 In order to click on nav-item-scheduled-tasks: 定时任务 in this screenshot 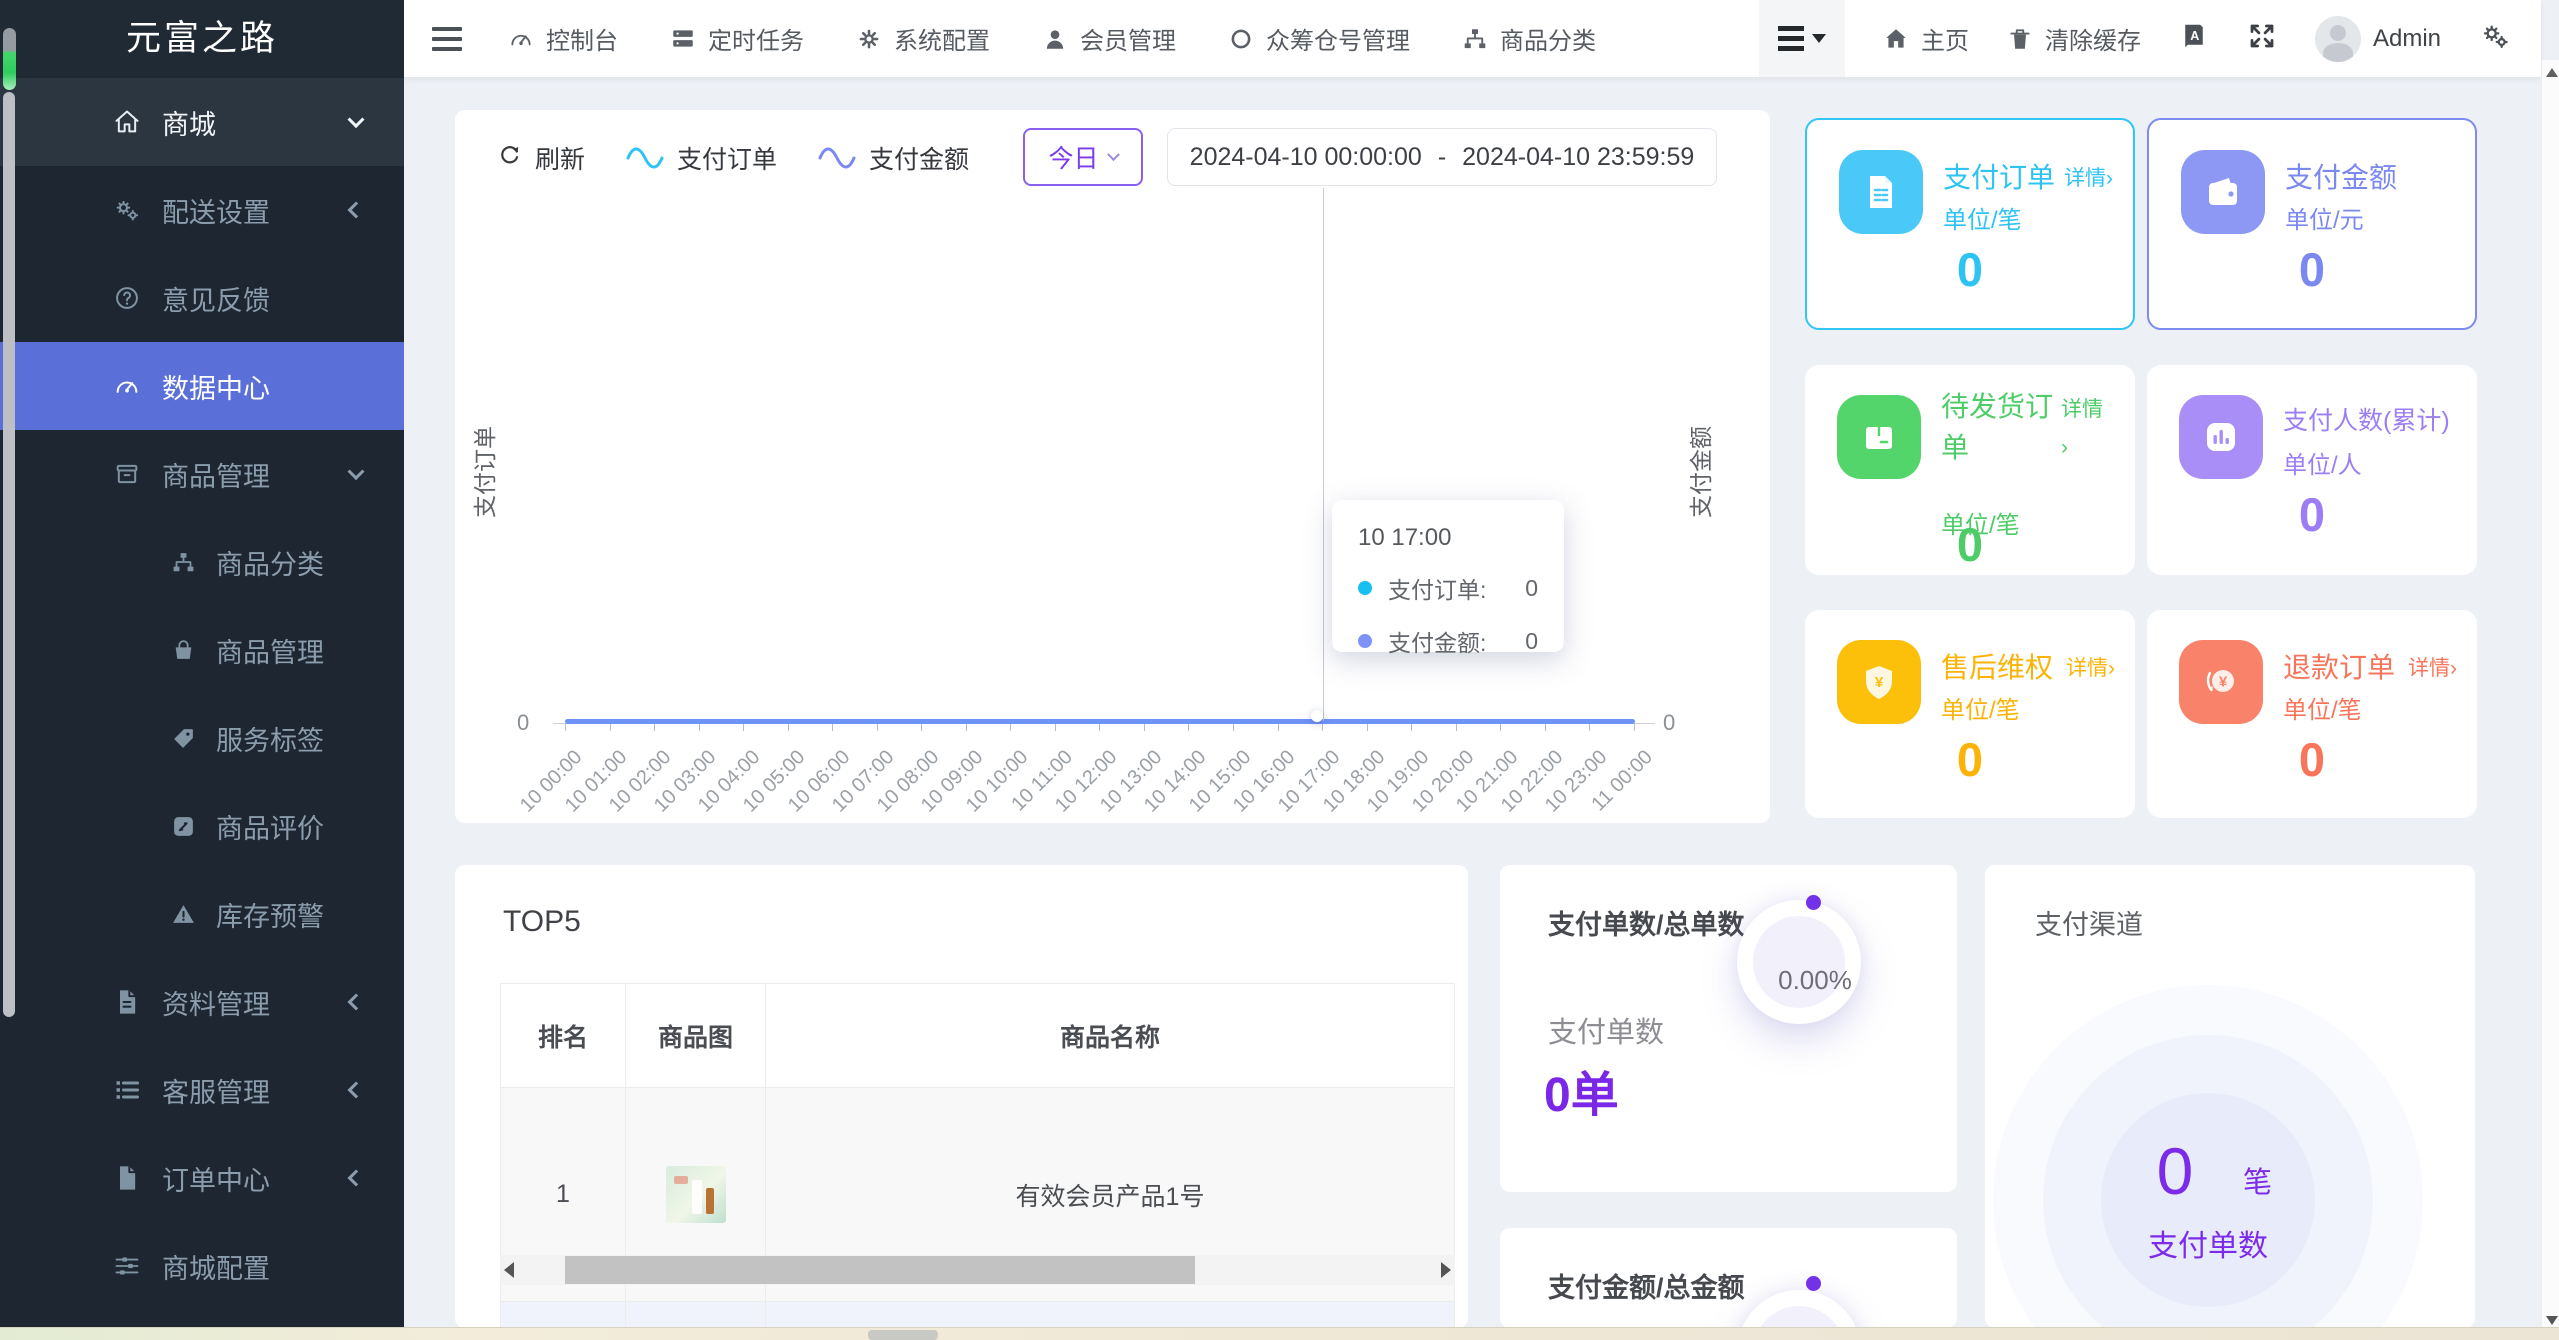, I will do `click(737, 38)`.